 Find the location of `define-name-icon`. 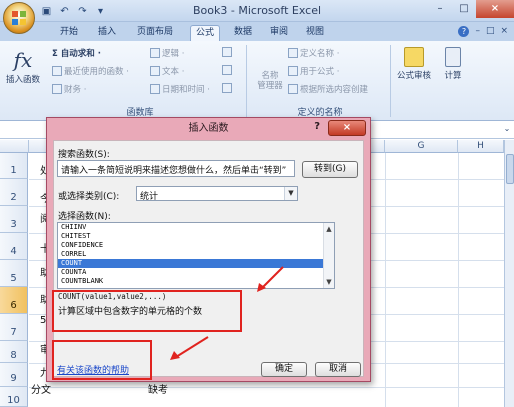

define-name-icon is located at coordinates (293, 53).